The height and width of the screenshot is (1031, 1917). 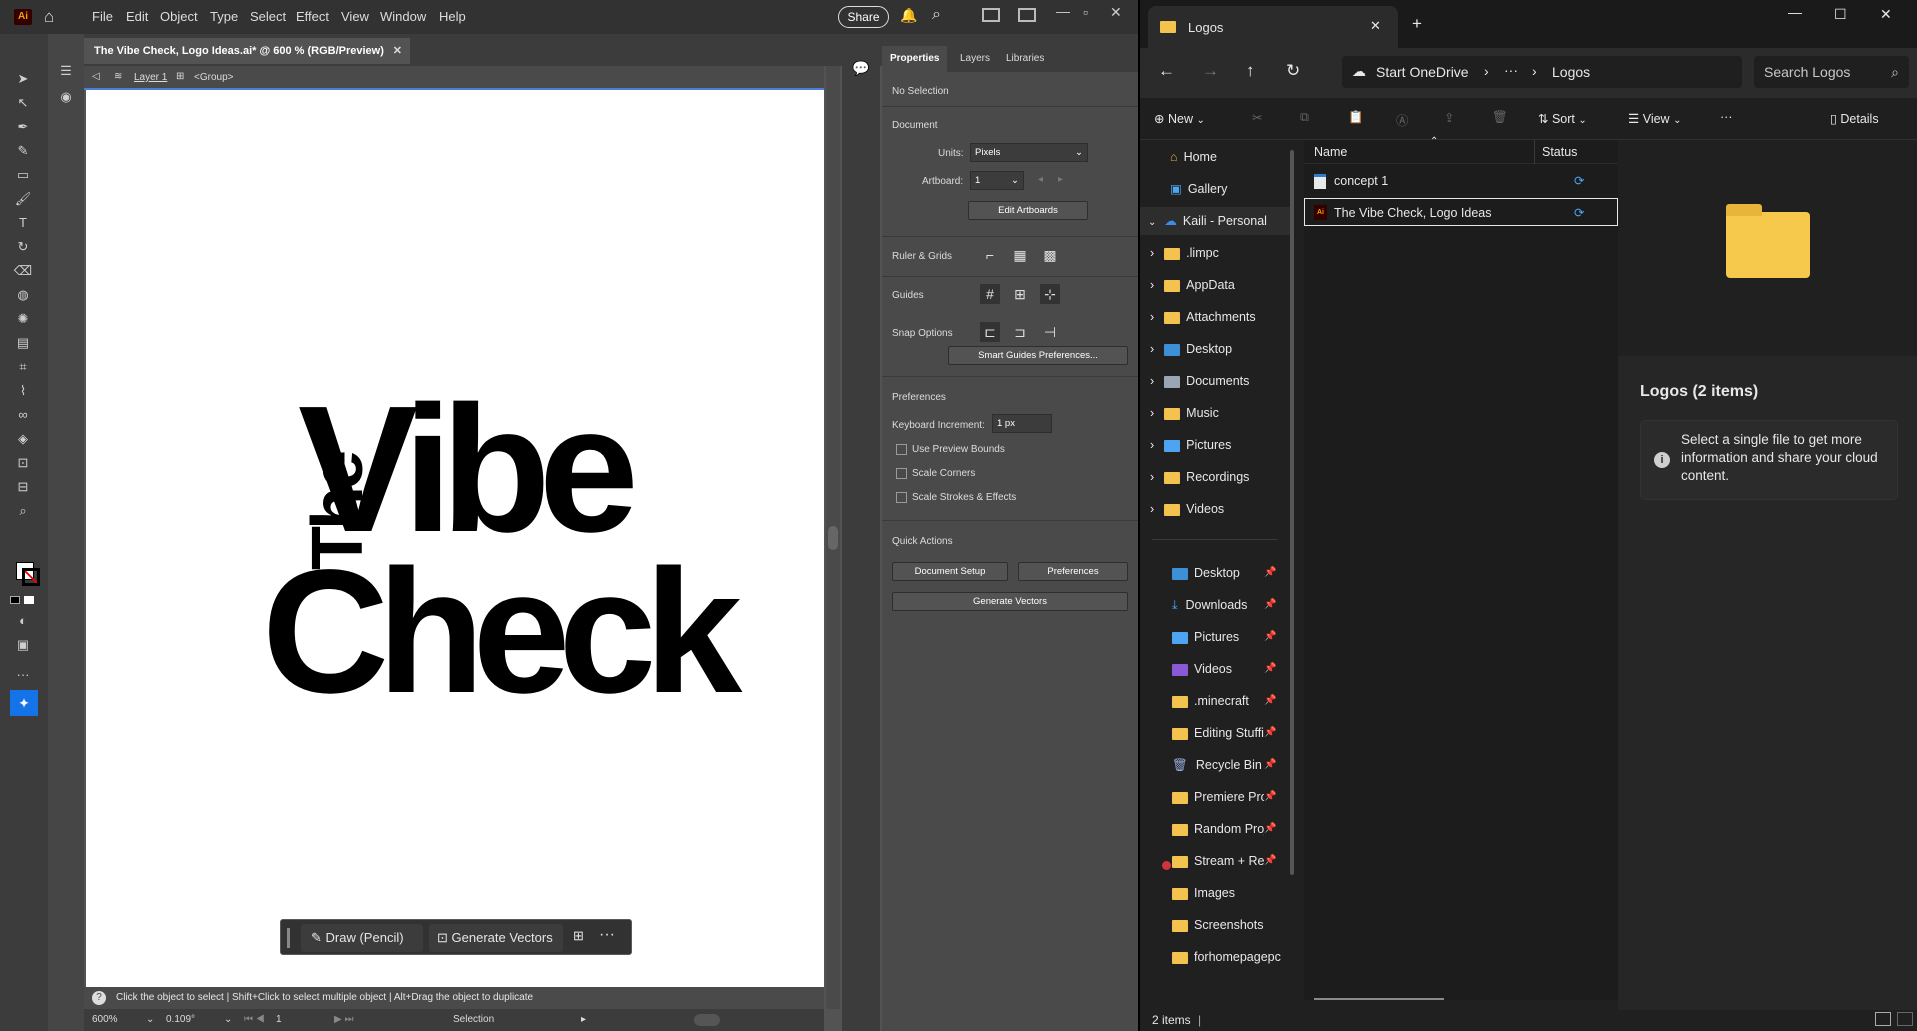 What do you see at coordinates (23, 175) in the screenshot?
I see `rectangle-tool-icon: ▭` at bounding box center [23, 175].